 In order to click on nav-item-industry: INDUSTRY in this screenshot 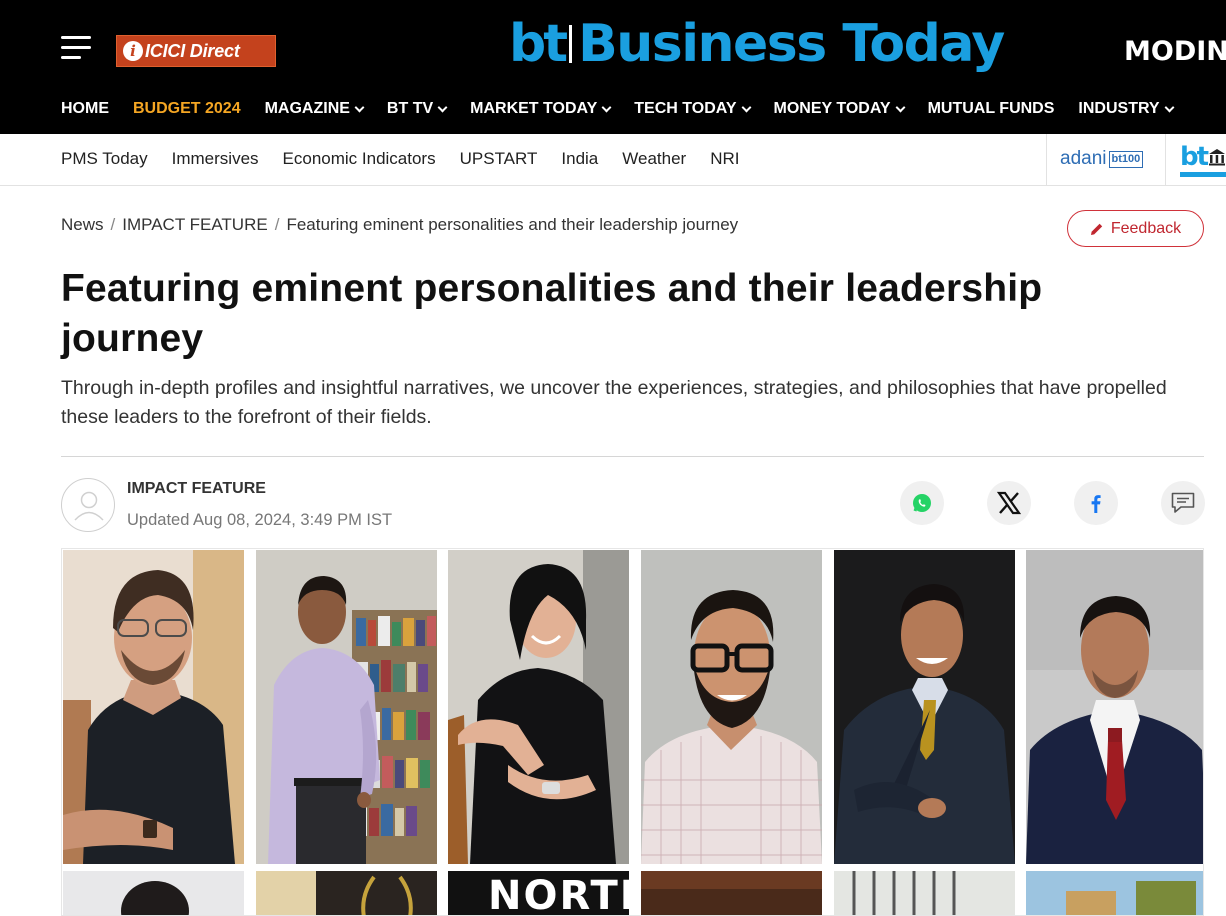, I will do `click(1126, 109)`.